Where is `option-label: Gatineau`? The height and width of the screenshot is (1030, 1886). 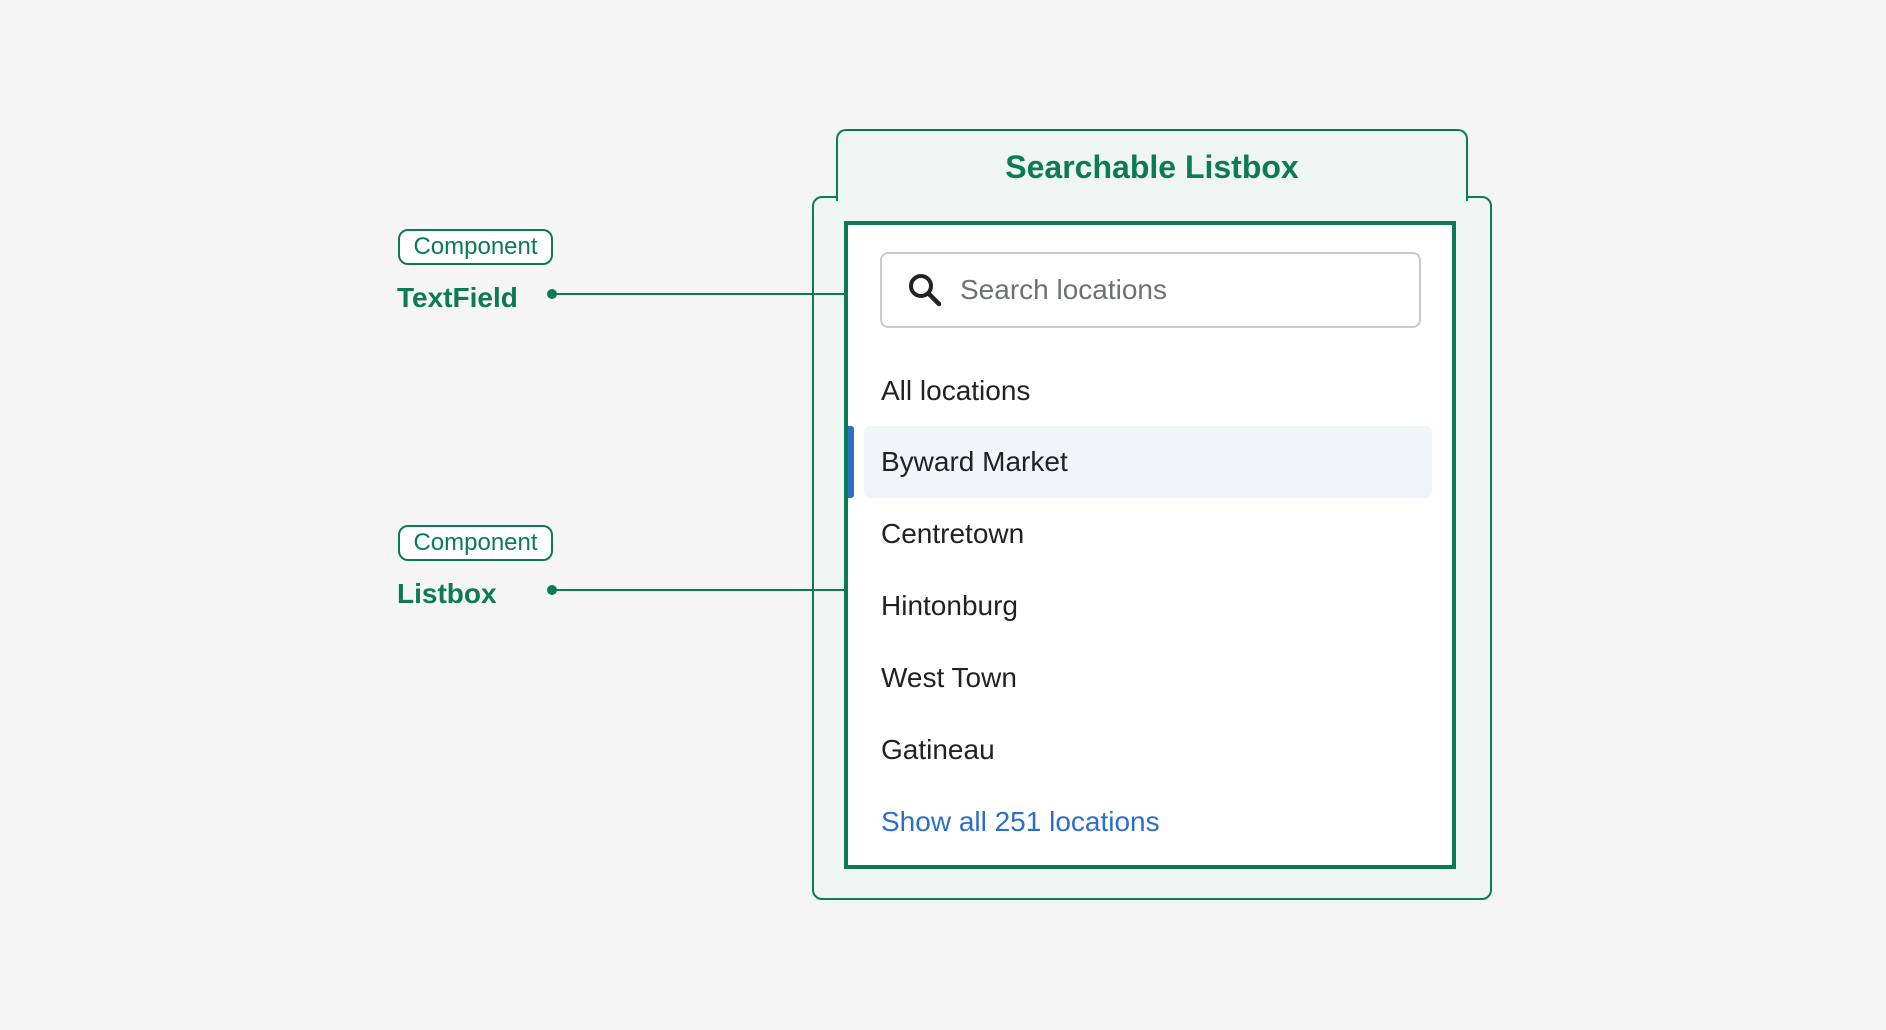 option-label: Gatineau is located at coordinates (938, 749).